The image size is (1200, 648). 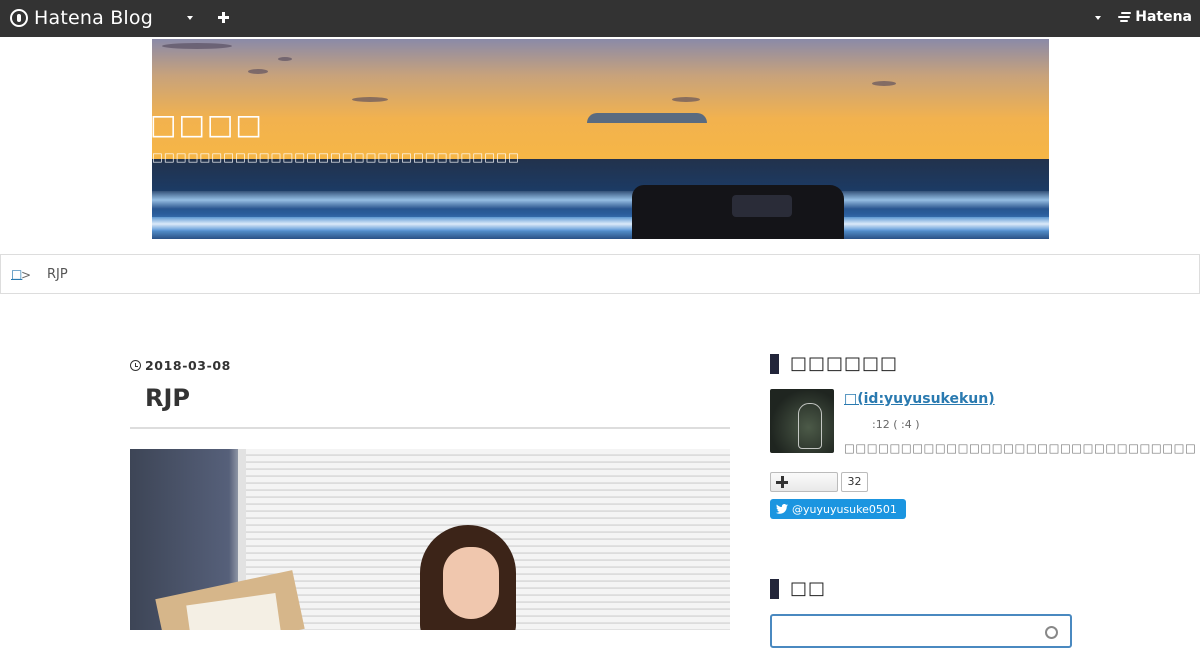 I want to click on breadcrumb-current: RJP, so click(x=57, y=274).